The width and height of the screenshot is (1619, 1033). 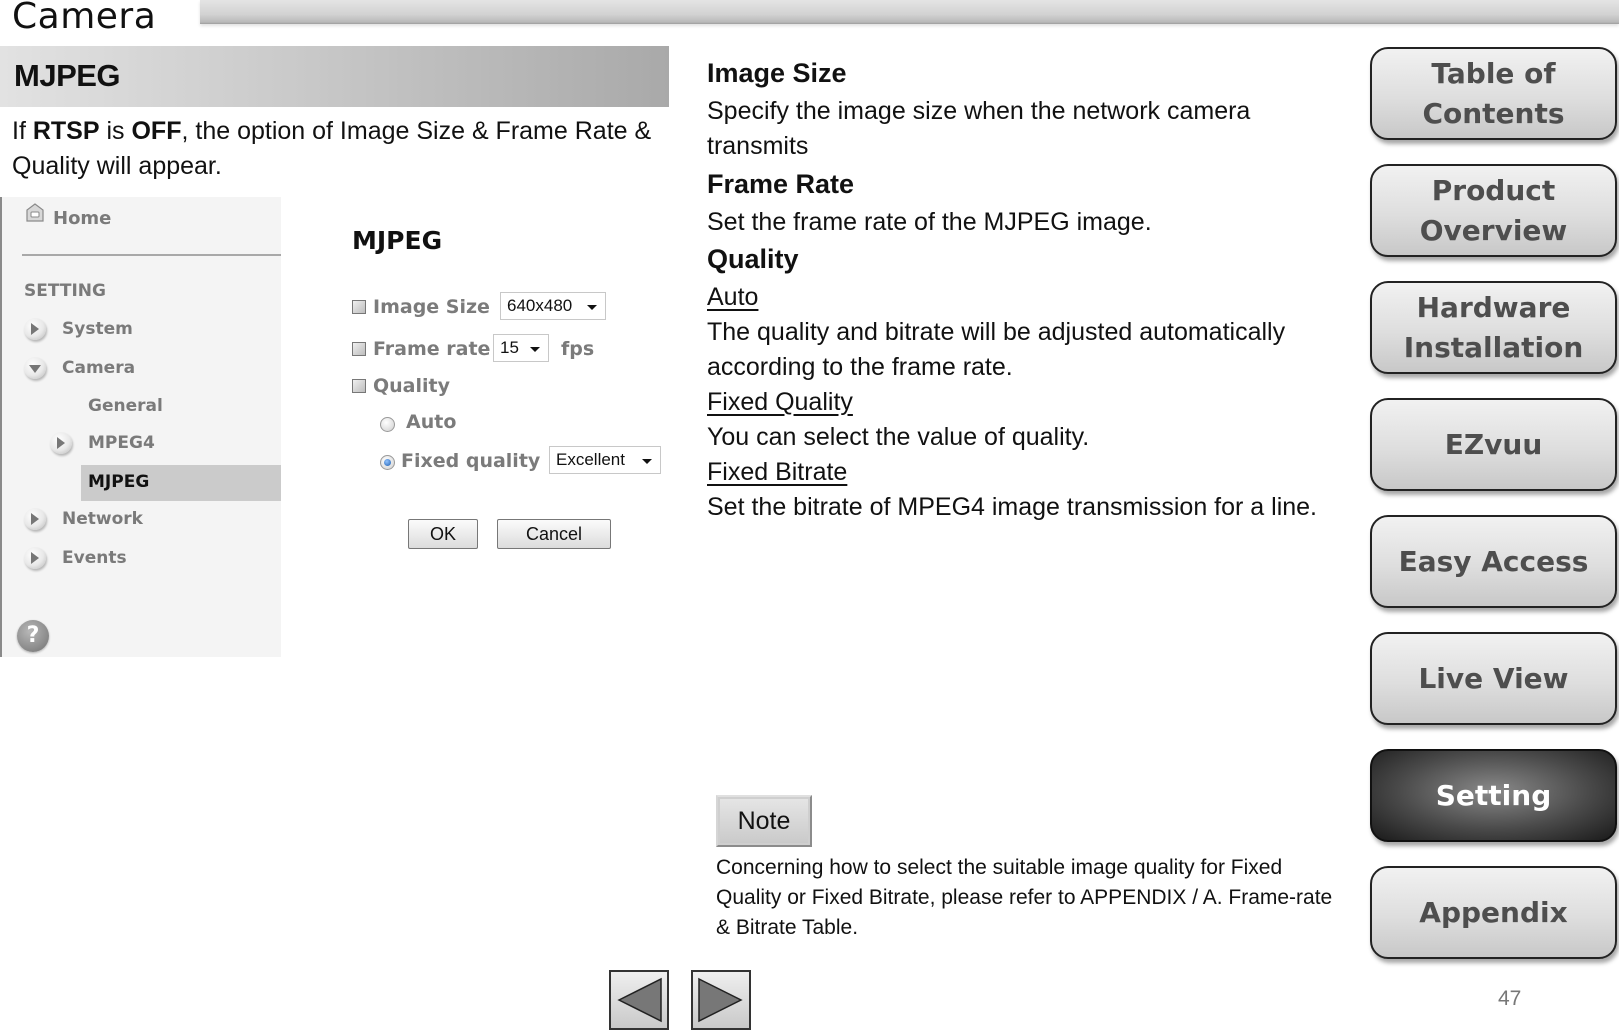 I want to click on fixed-quality-label: Fixed quality, so click(x=471, y=461).